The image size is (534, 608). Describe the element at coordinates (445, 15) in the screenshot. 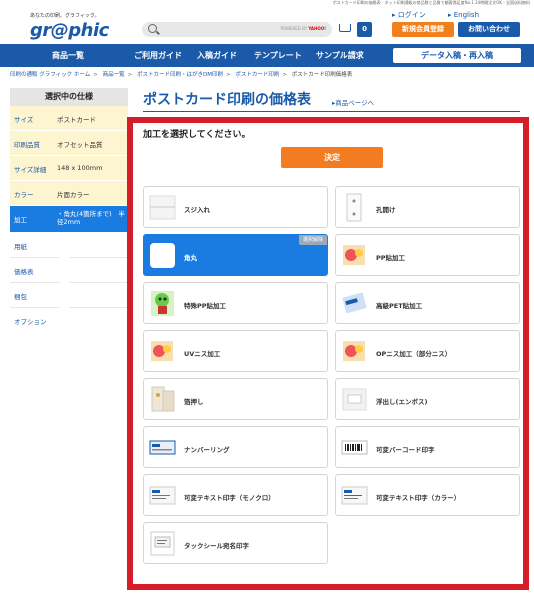

I see `top-links: ▸ ログイン ▸ English` at that location.